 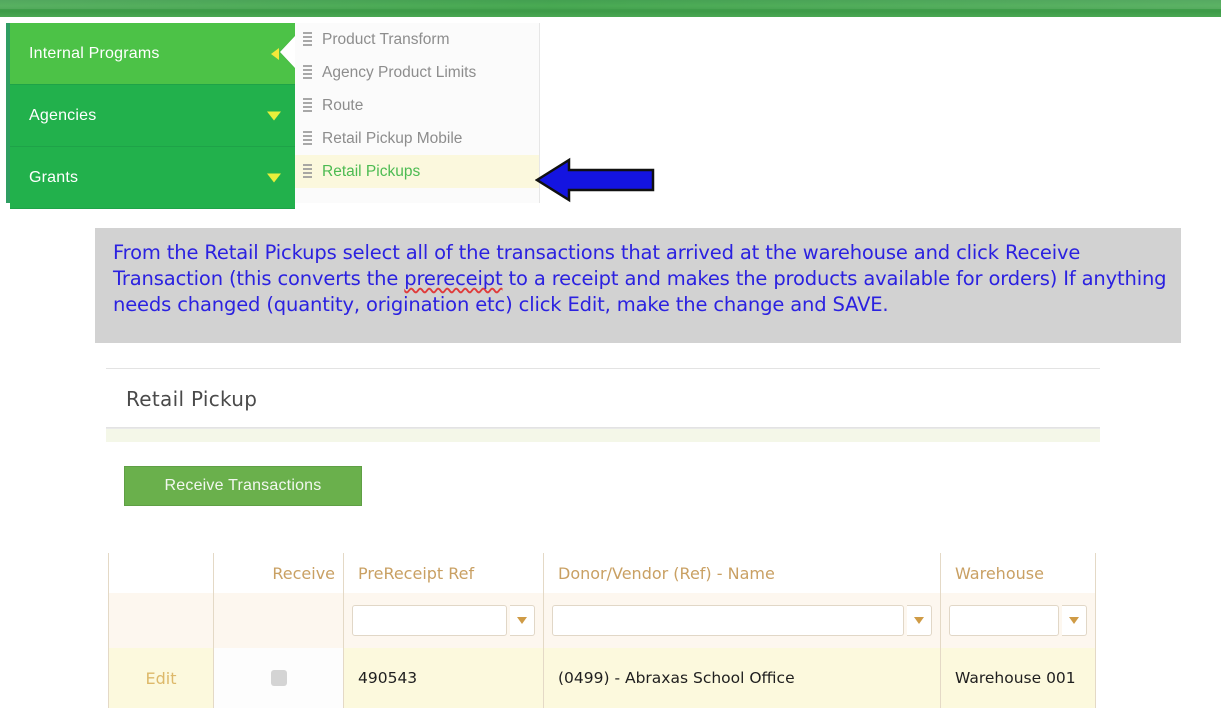 I want to click on filter-group-prereceipt-ref, so click(x=443, y=620).